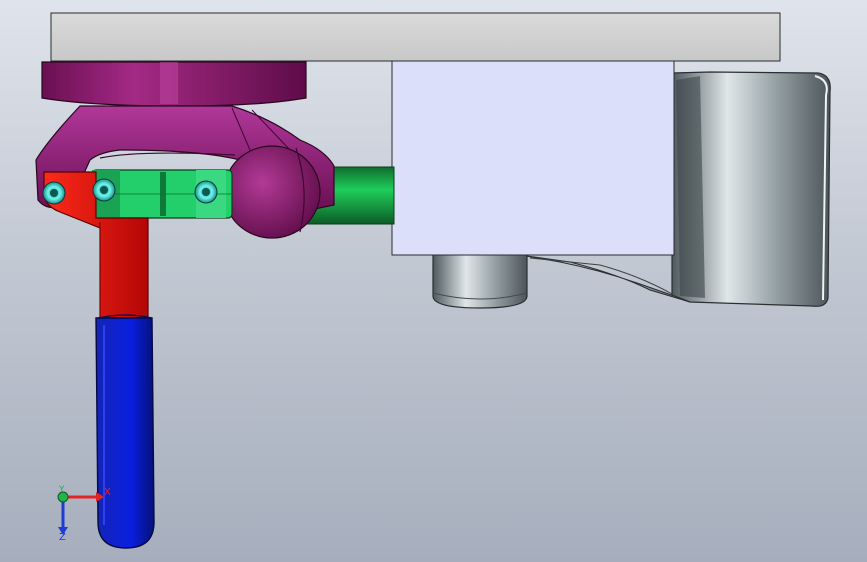  I want to click on pivot-pin-left, so click(54, 193).